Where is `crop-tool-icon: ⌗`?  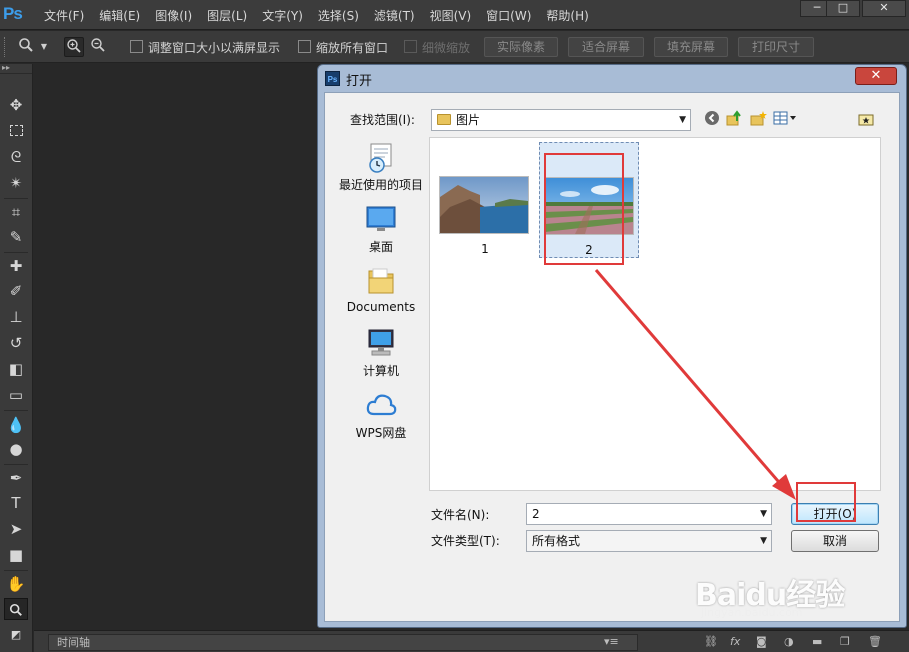 crop-tool-icon: ⌗ is located at coordinates (16, 212).